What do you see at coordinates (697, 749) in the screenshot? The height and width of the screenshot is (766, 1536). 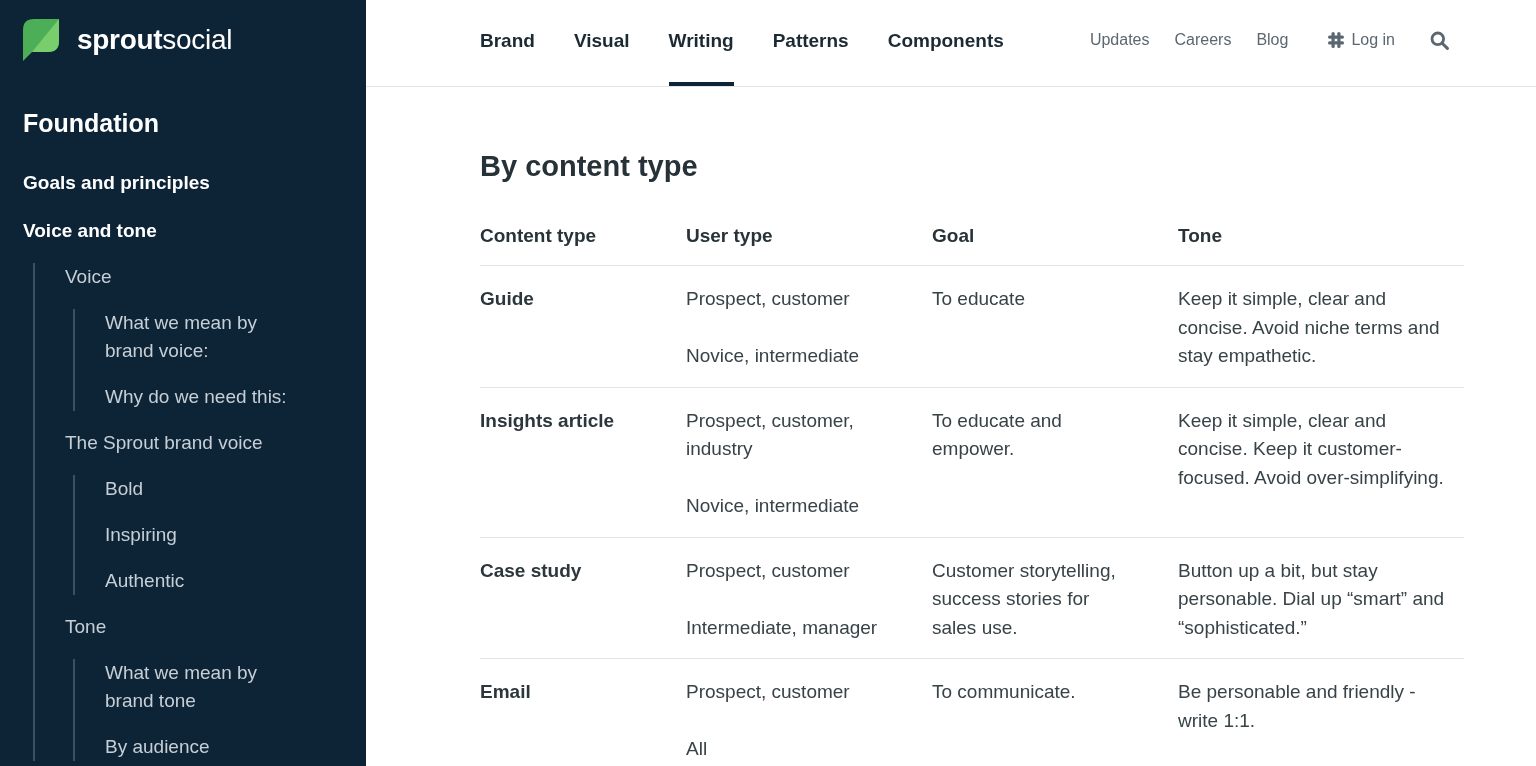 I see `table-cell-text: All` at bounding box center [697, 749].